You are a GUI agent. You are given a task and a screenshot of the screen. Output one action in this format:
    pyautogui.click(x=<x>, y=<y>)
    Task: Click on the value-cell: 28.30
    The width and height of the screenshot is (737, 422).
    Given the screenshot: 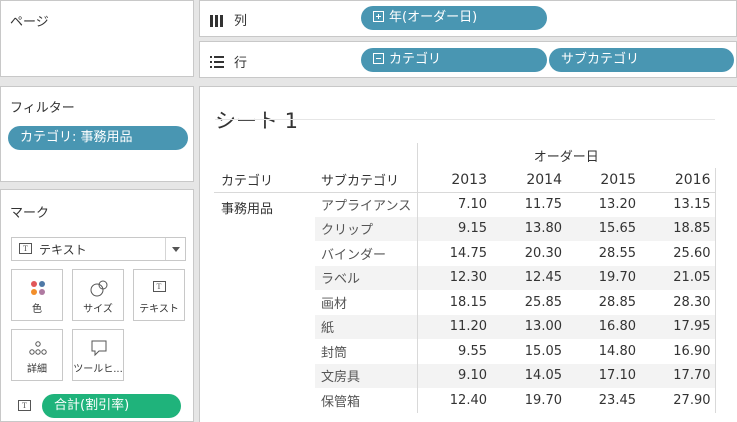 What is the action you would take?
    pyautogui.click(x=678, y=302)
    